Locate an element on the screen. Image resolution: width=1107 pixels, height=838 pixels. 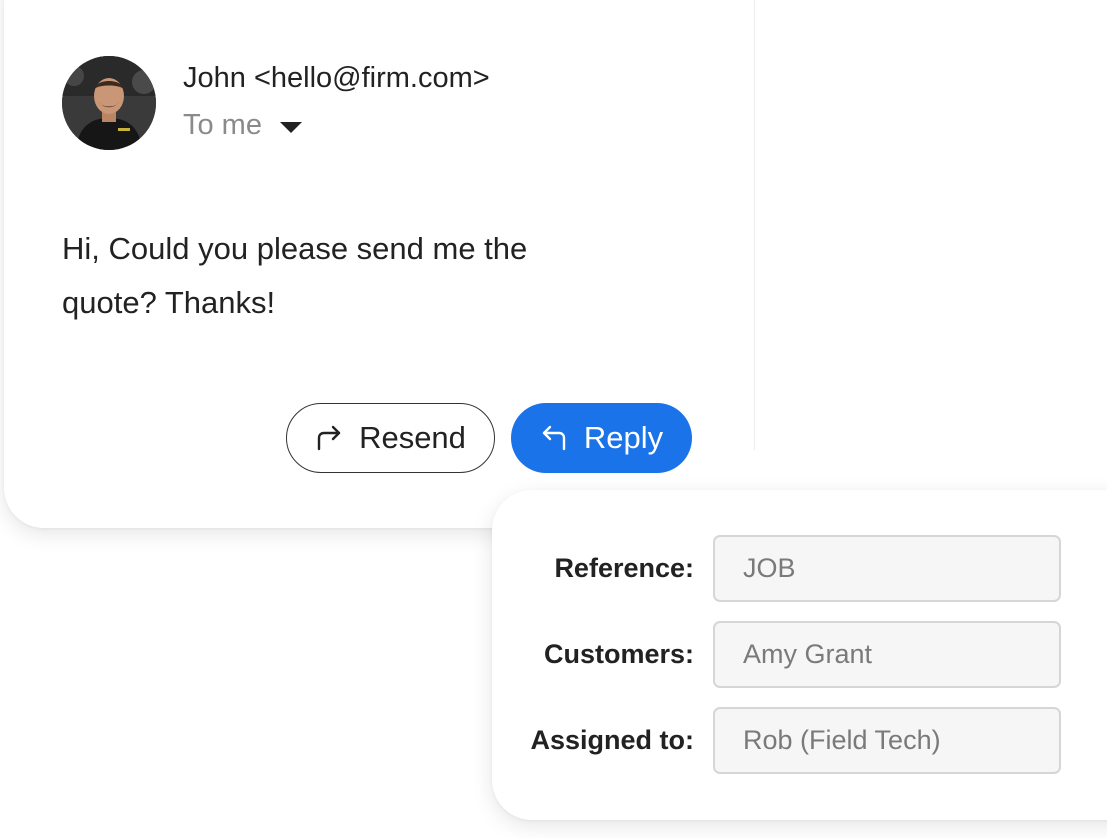
reply-arrow-icon is located at coordinates (554, 438).